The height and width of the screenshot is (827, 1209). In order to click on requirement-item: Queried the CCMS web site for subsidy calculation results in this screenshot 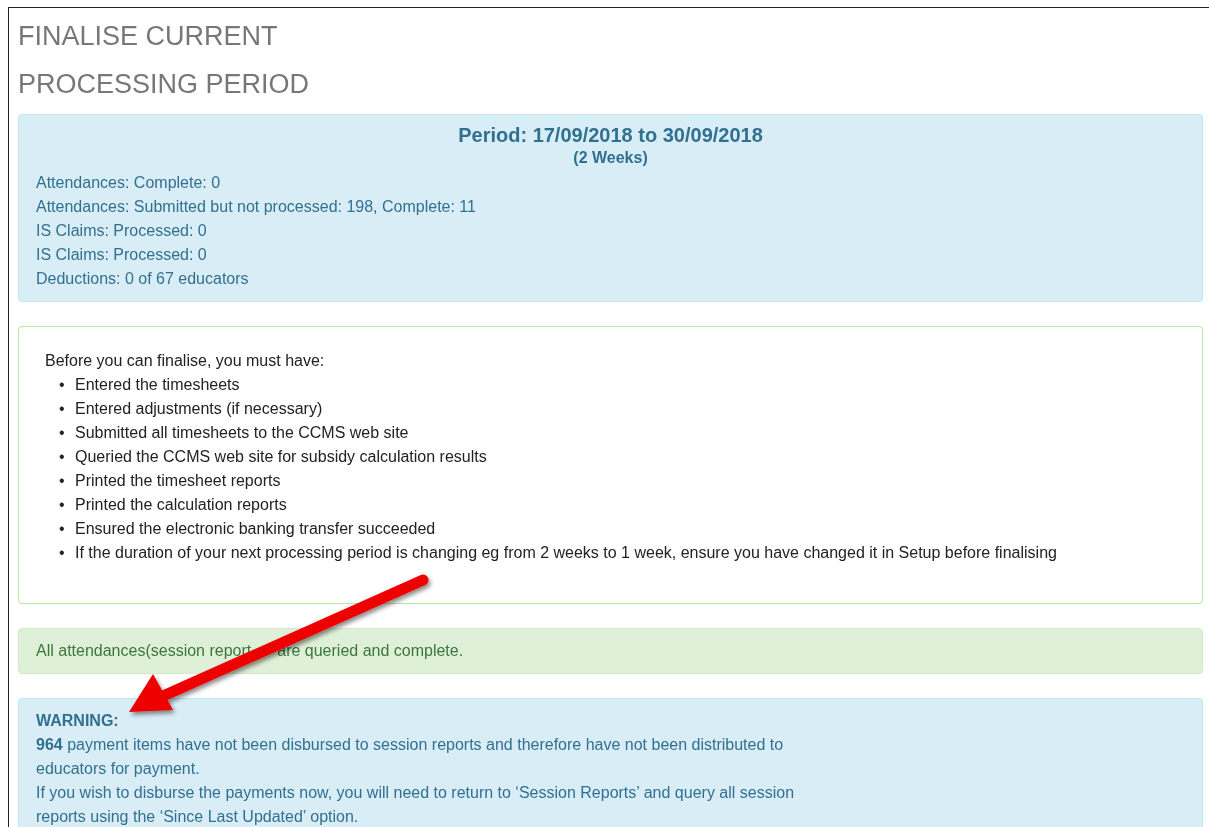, I will do `click(281, 457)`.